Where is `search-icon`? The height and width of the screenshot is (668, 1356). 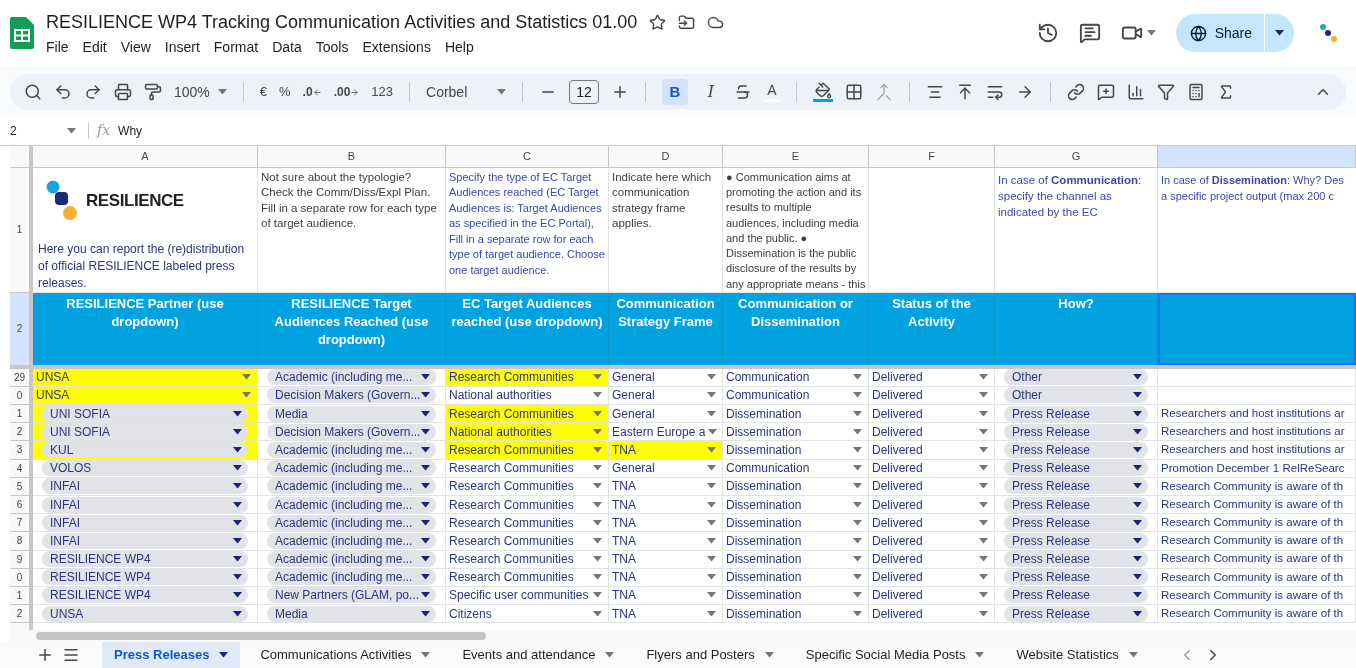 search-icon is located at coordinates (33, 92).